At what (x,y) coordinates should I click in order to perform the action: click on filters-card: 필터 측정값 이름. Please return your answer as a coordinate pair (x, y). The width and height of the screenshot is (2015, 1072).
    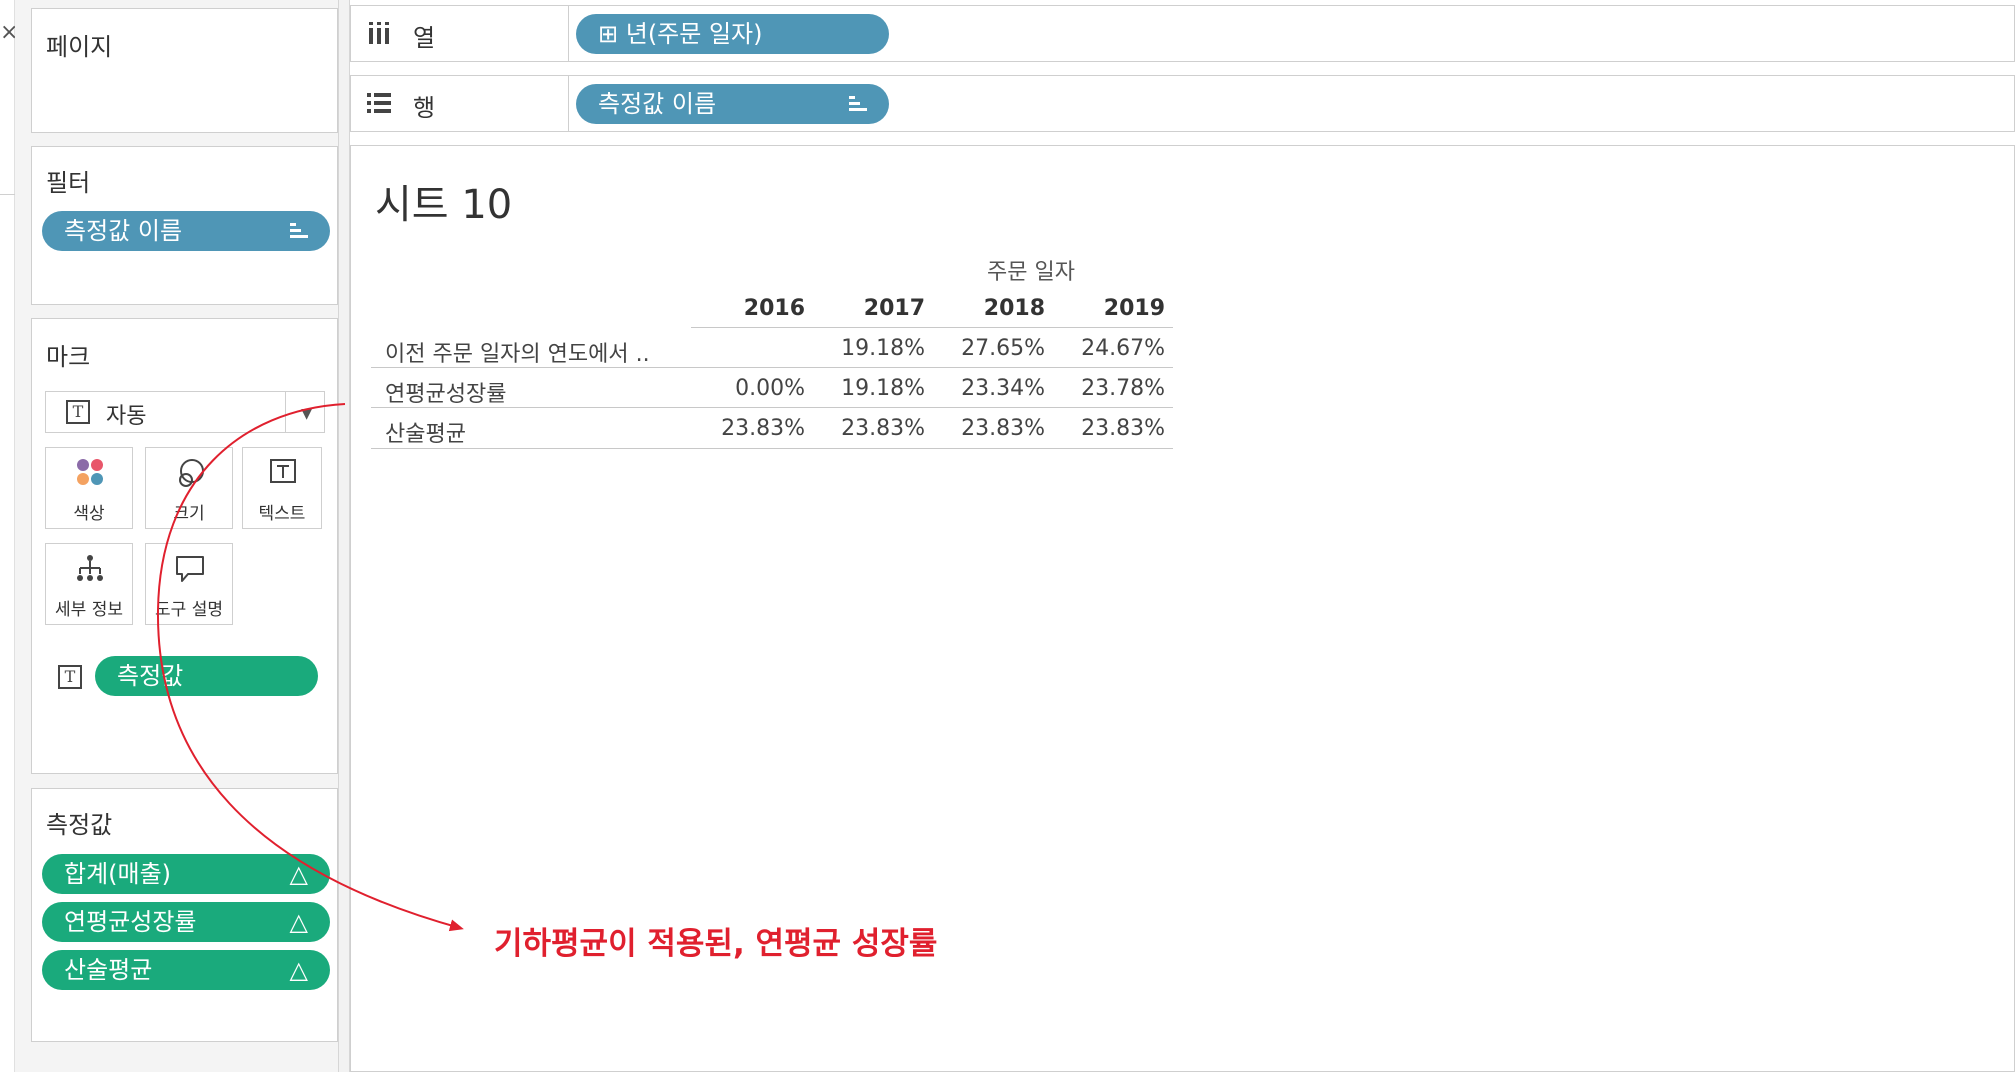
    Looking at the image, I should click on (184, 225).